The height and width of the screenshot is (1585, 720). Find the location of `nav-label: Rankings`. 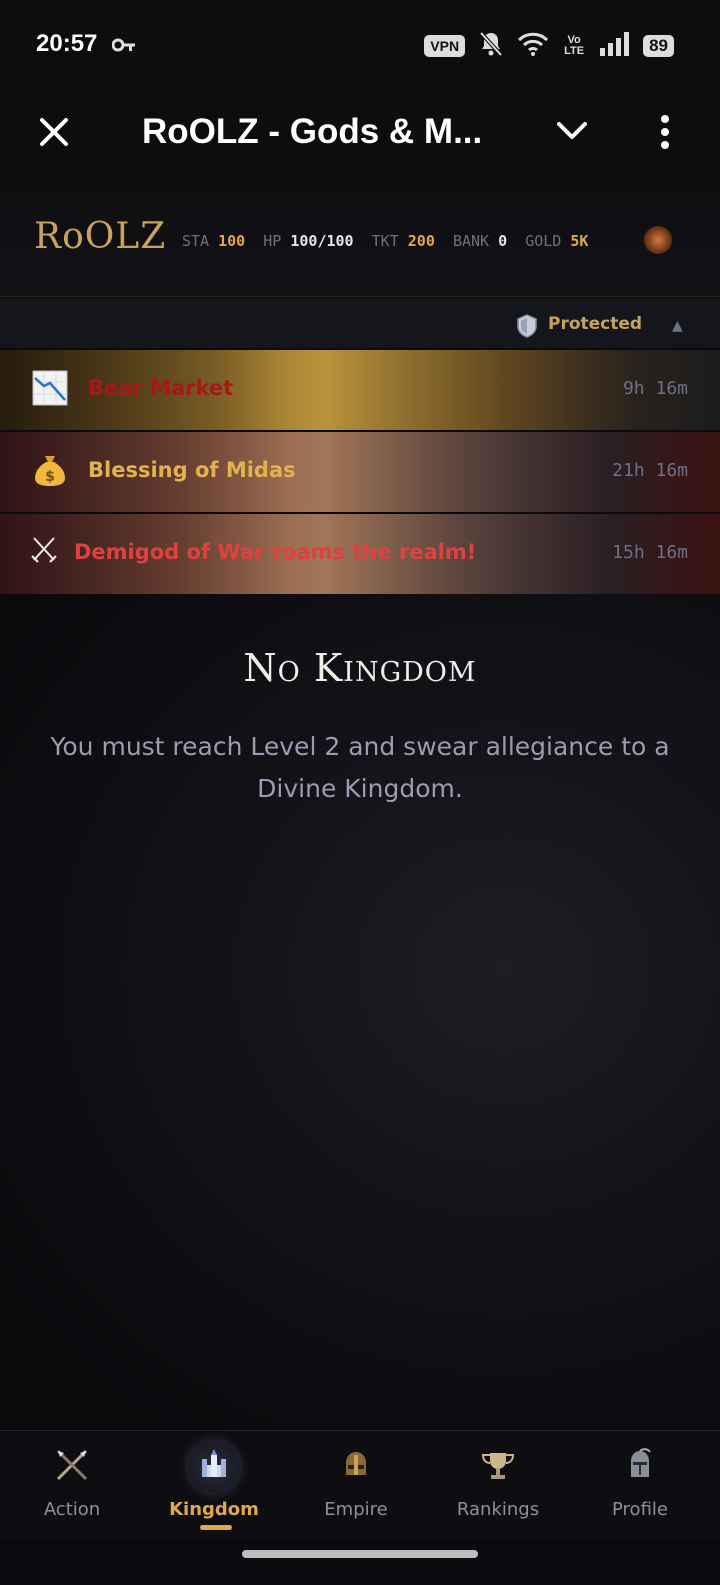

nav-label: Rankings is located at coordinates (498, 1509).